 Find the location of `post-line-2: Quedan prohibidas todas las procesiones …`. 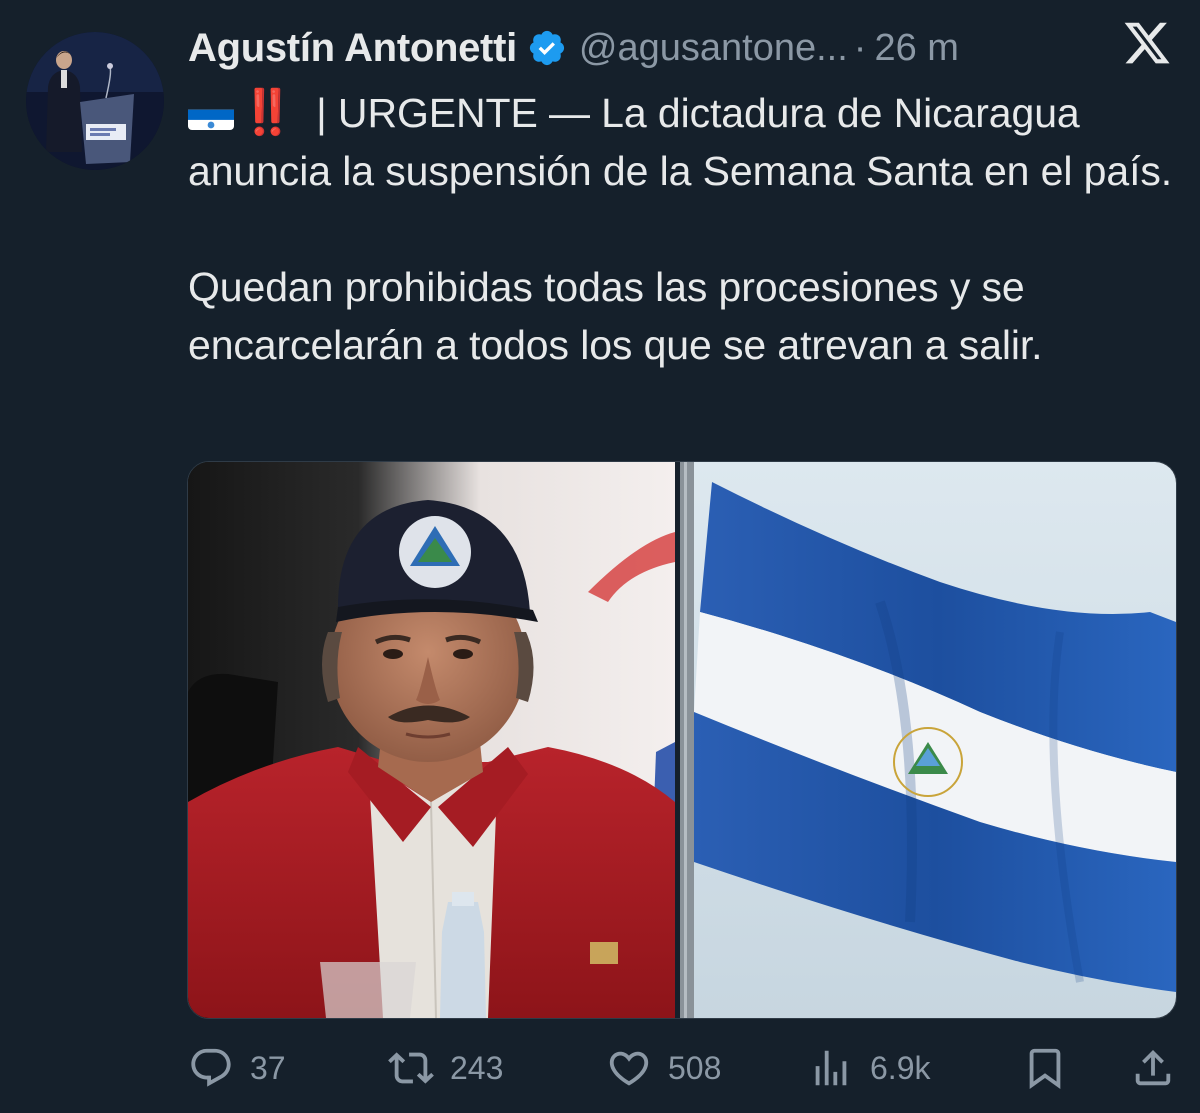

post-line-2: Quedan prohibidas todas las procesiones … is located at coordinates (615, 316).